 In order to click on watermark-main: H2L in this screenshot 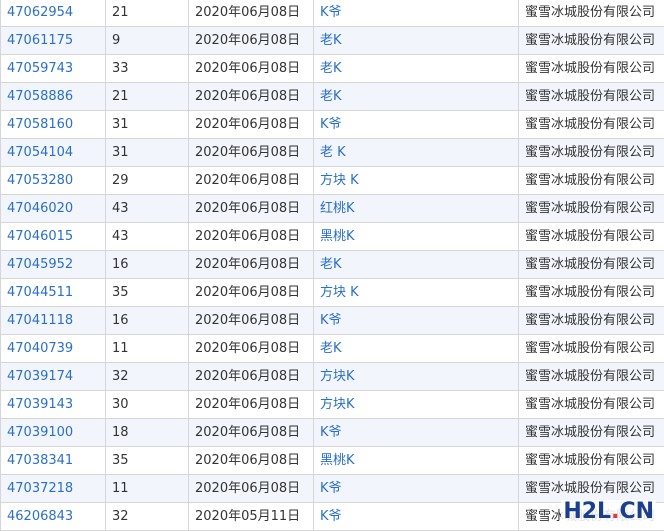, I will do `click(587, 511)`.